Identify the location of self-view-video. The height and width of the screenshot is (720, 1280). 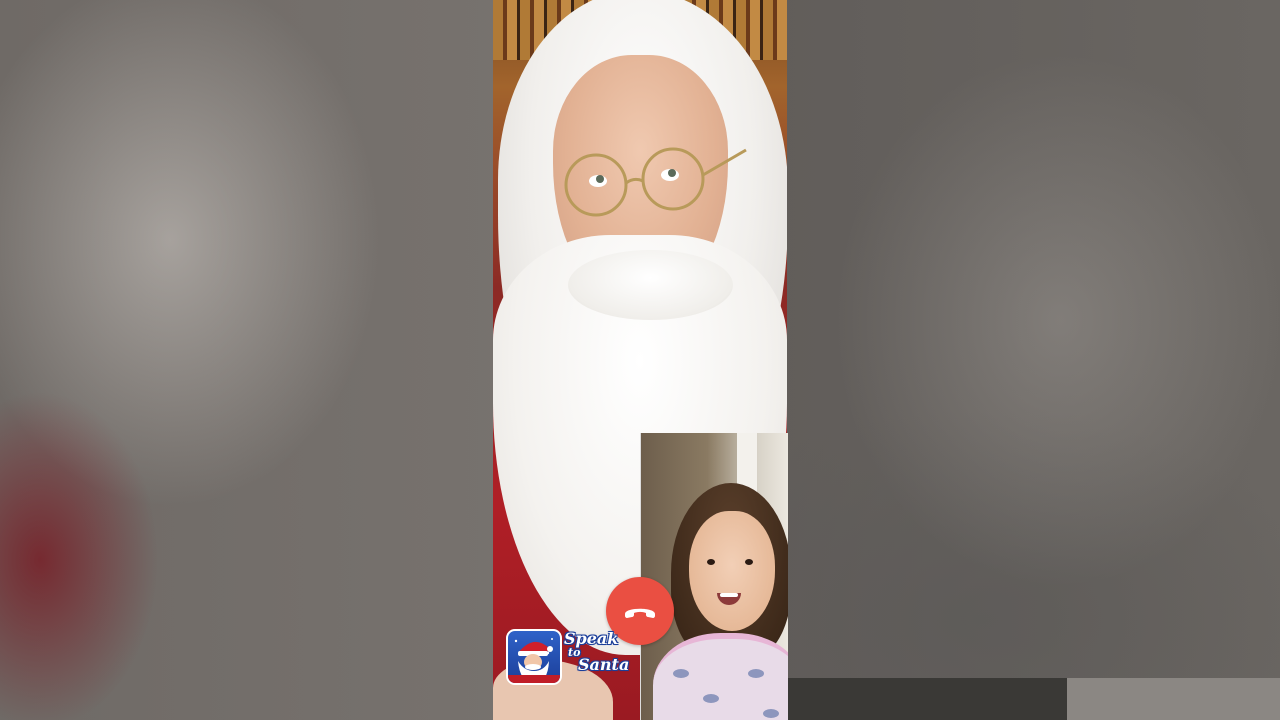
(714, 576).